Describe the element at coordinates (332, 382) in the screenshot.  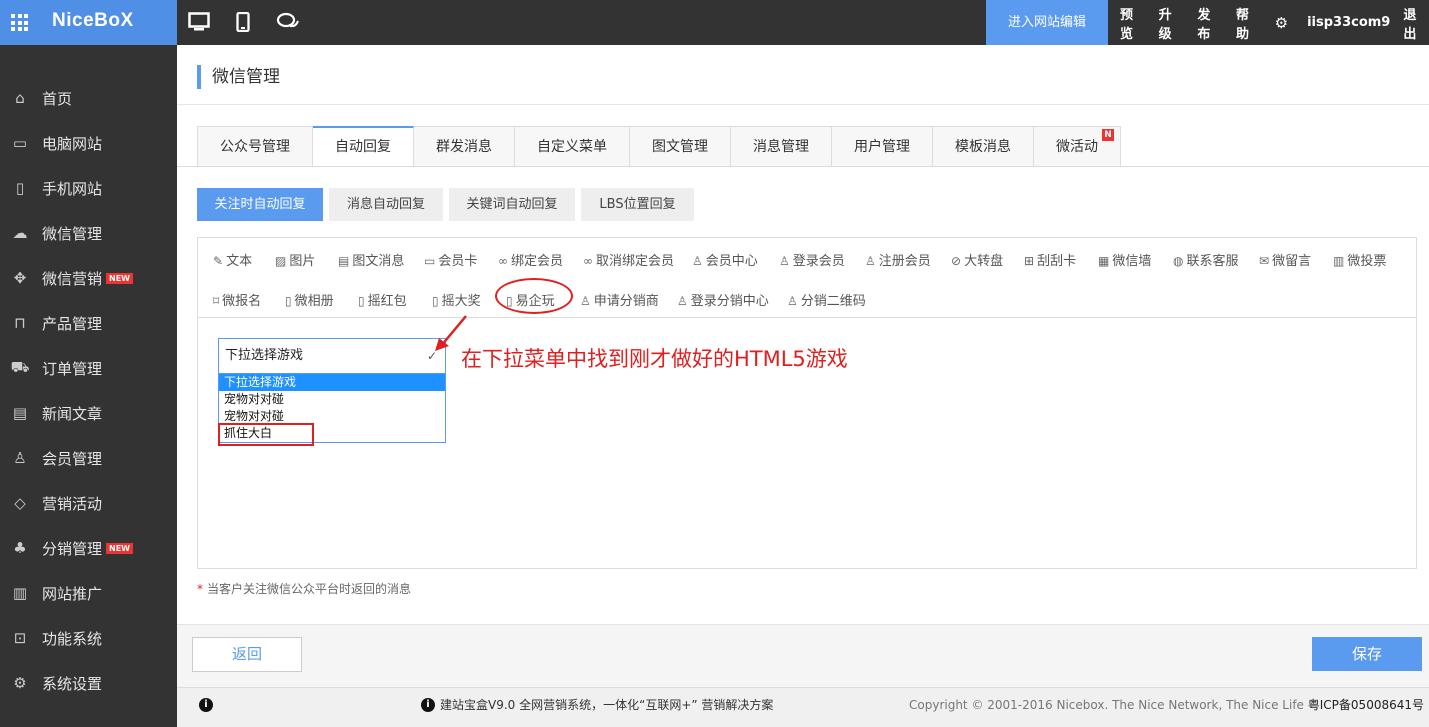
I see `dropdown-option: 下拉选择游戏` at that location.